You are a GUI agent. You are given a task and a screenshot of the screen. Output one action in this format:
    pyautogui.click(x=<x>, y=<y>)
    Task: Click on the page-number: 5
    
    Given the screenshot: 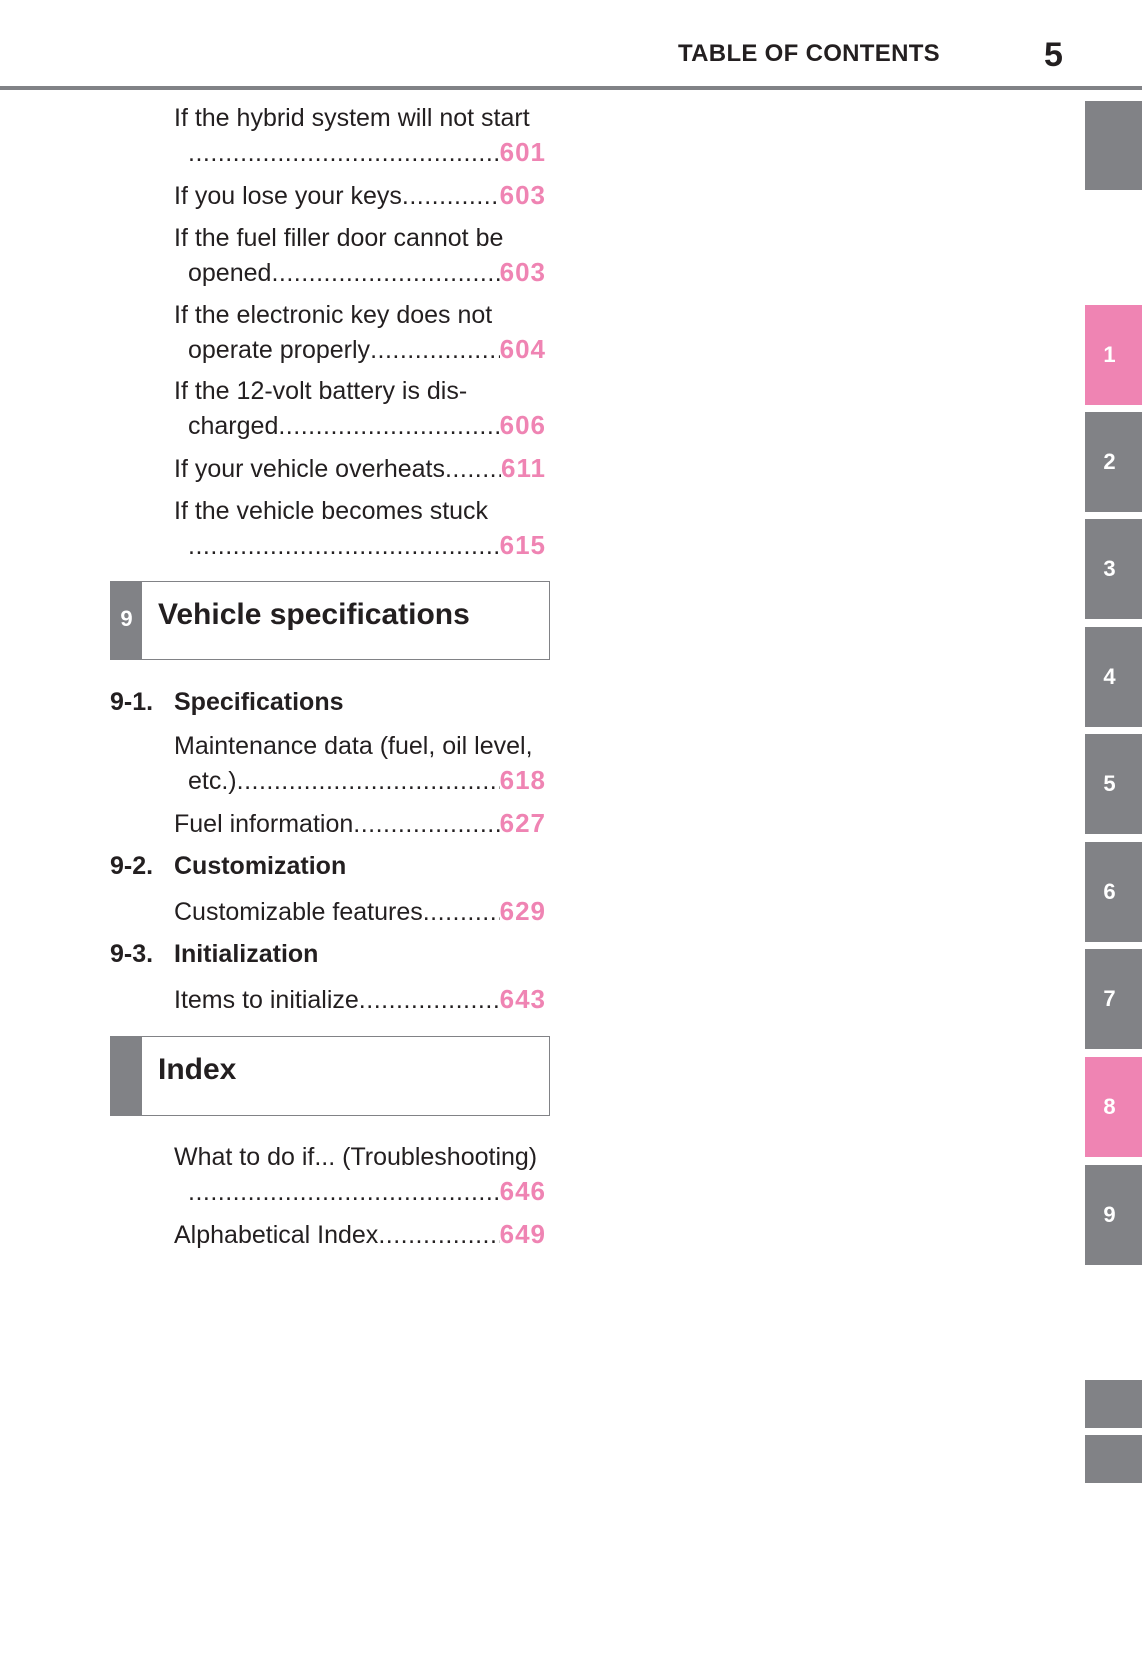 What is the action you would take?
    pyautogui.click(x=1053, y=55)
    